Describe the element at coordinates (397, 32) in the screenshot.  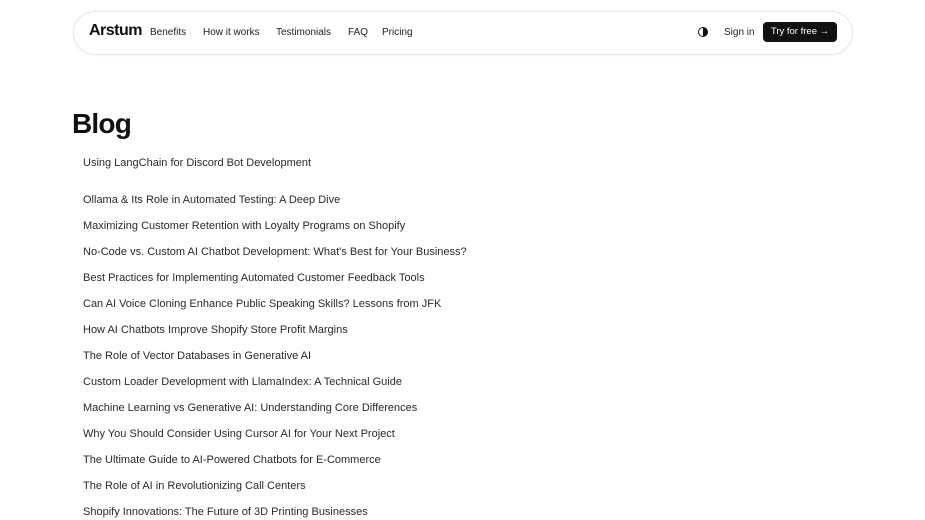
I see `nav-link-pricing: Pricing` at that location.